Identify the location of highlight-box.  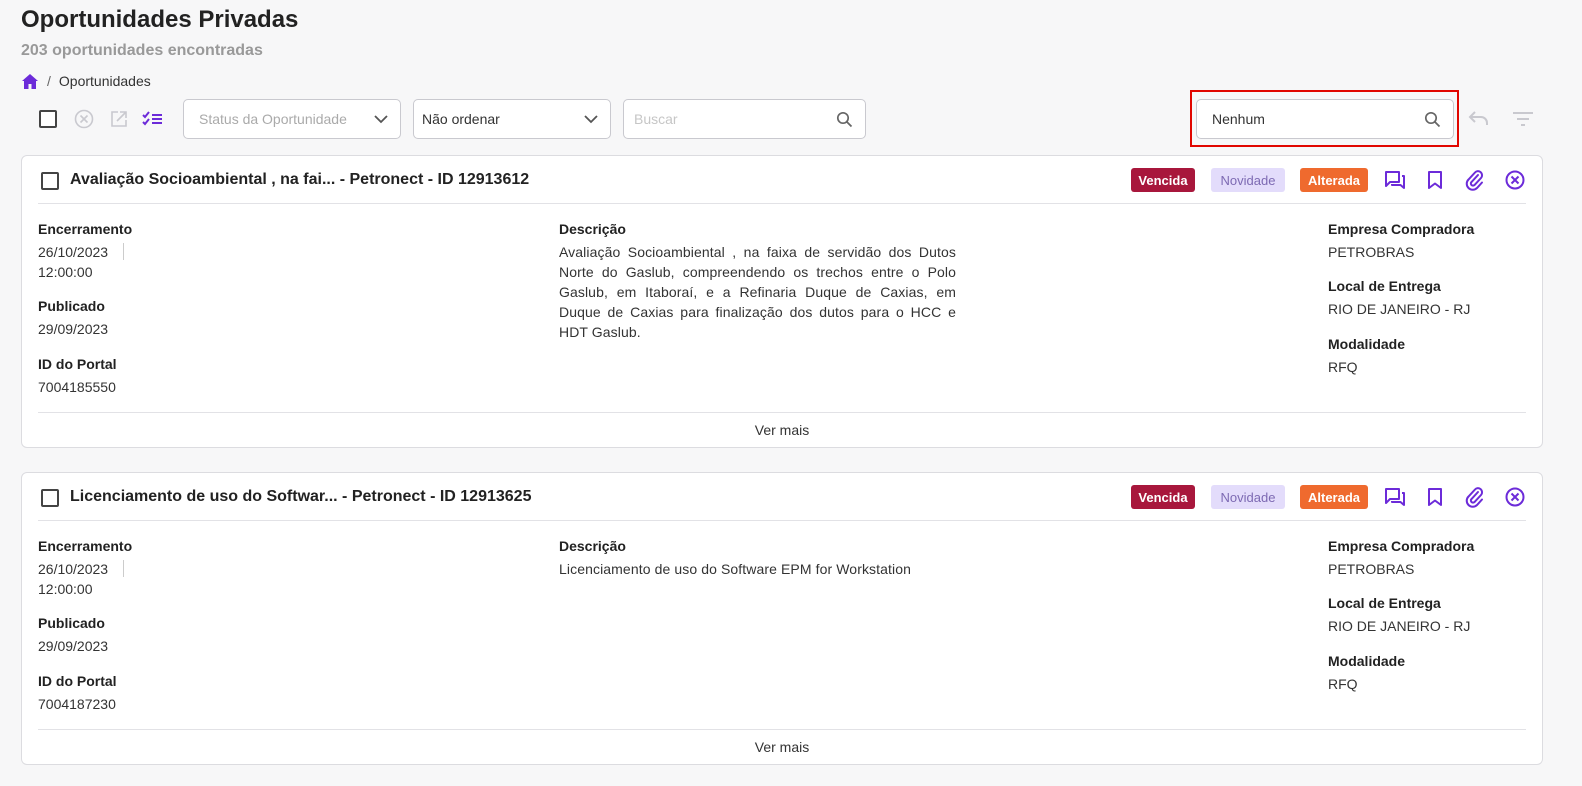
(1324, 118).